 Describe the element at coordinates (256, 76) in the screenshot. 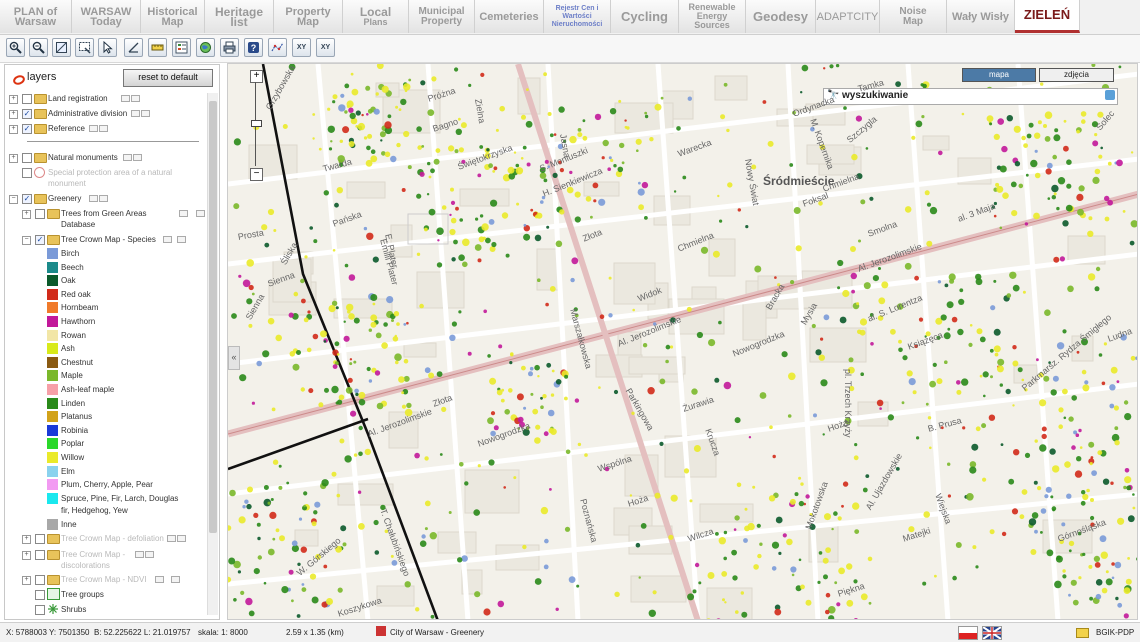

I see `zoom-plus-icon: +` at that location.